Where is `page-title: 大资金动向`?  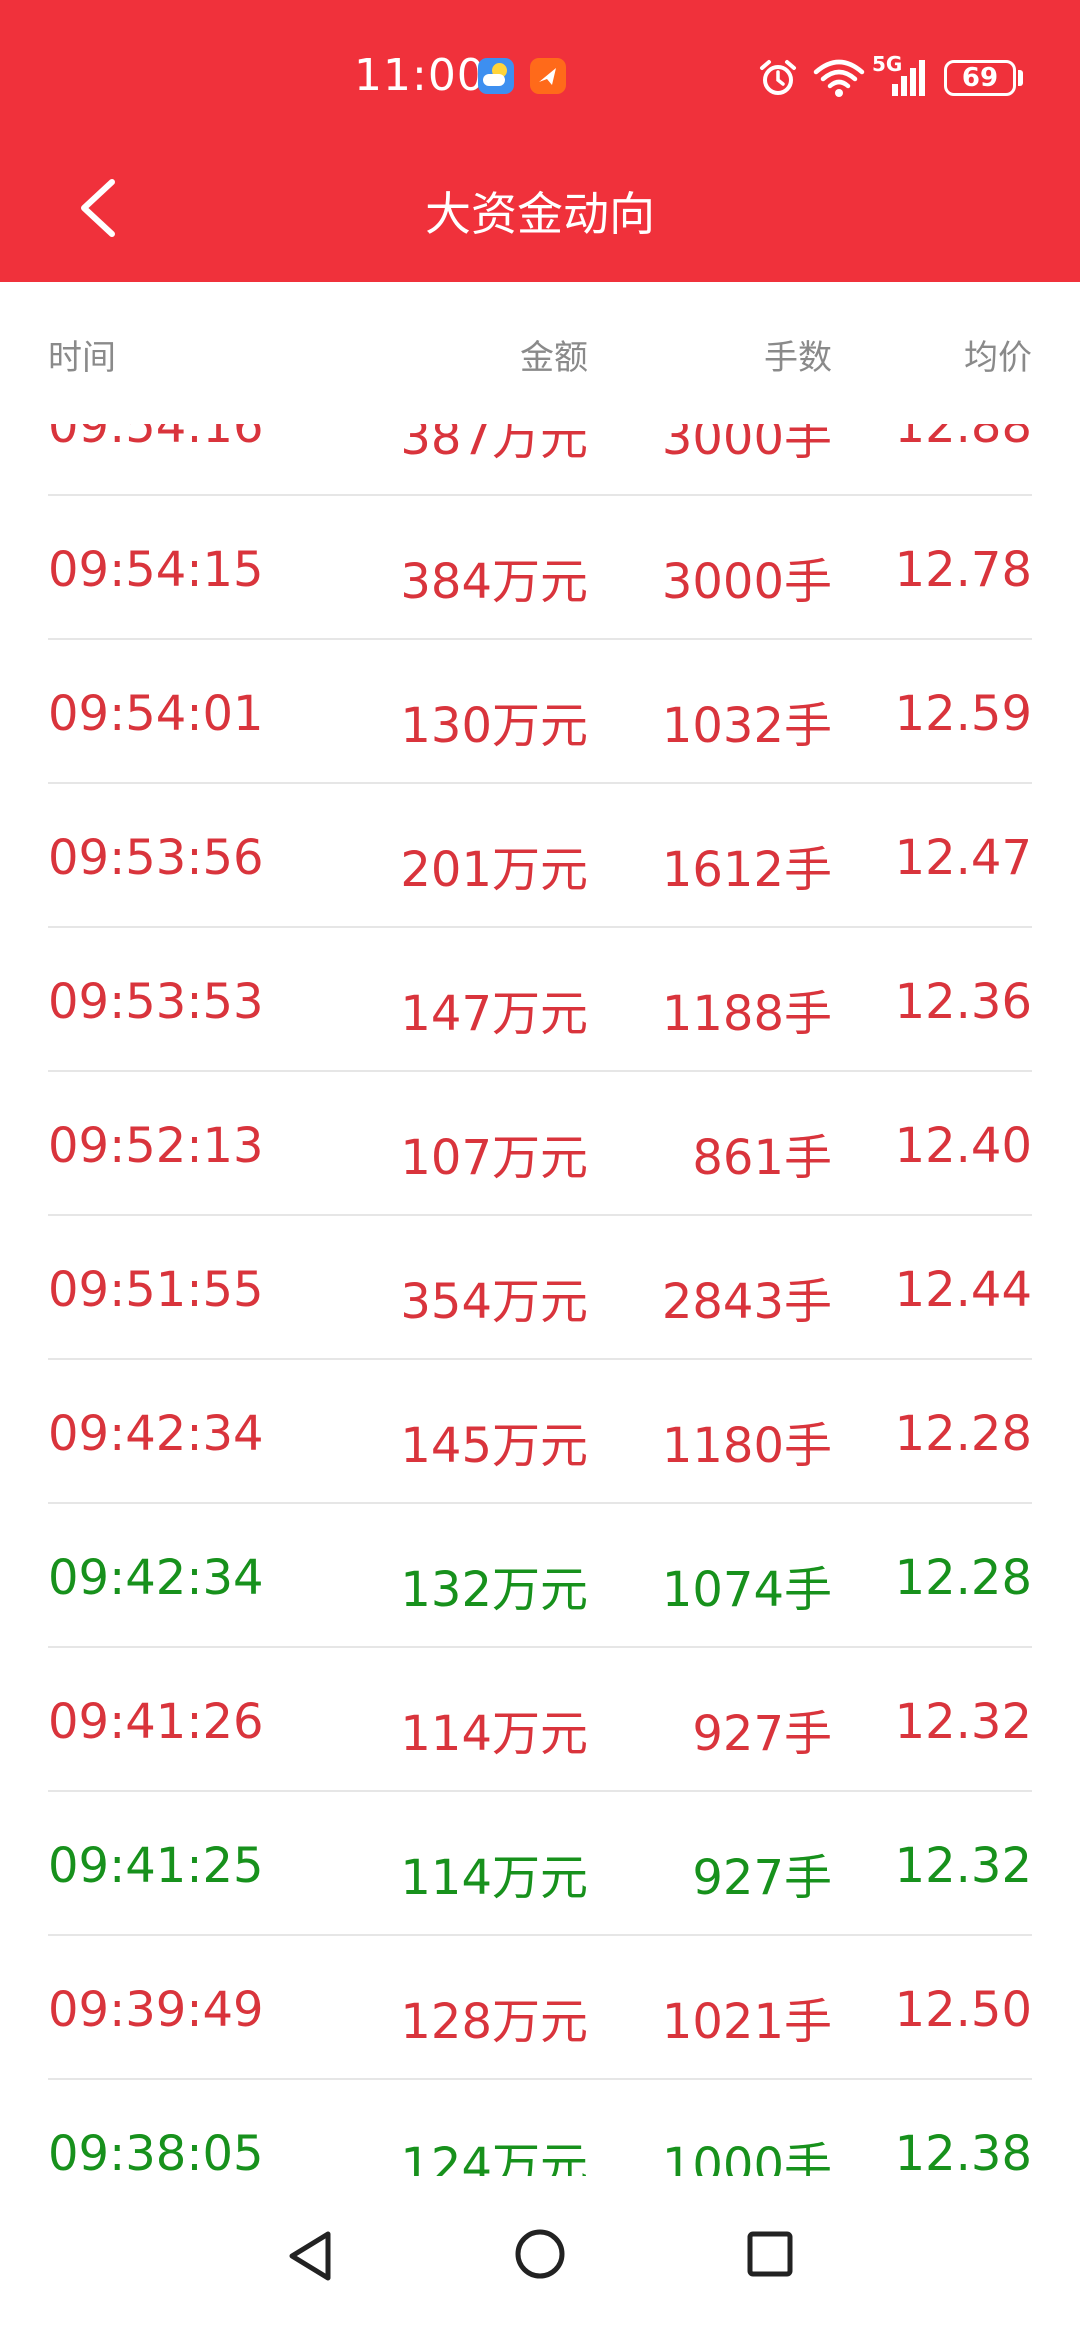 page-title: 大资金动向 is located at coordinates (540, 214).